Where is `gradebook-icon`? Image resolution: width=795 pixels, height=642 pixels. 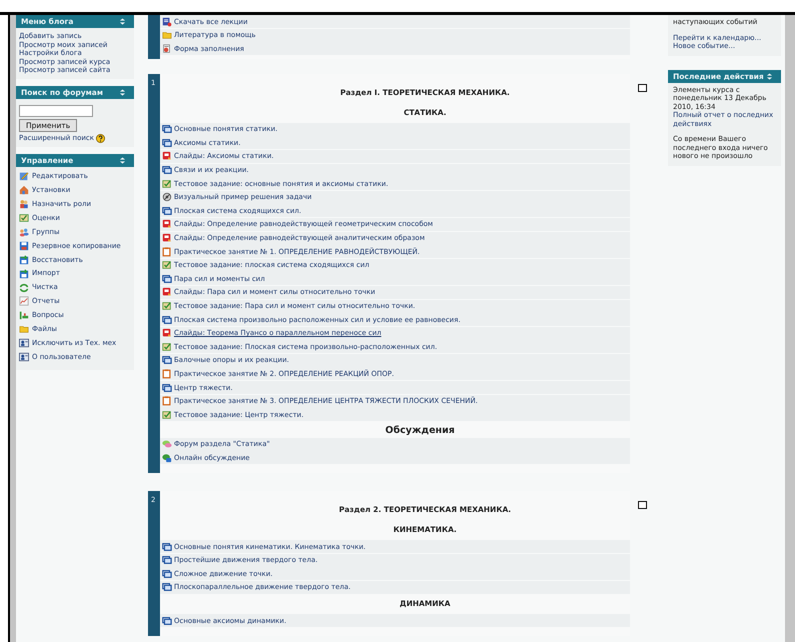
gradebook-icon is located at coordinates (24, 218).